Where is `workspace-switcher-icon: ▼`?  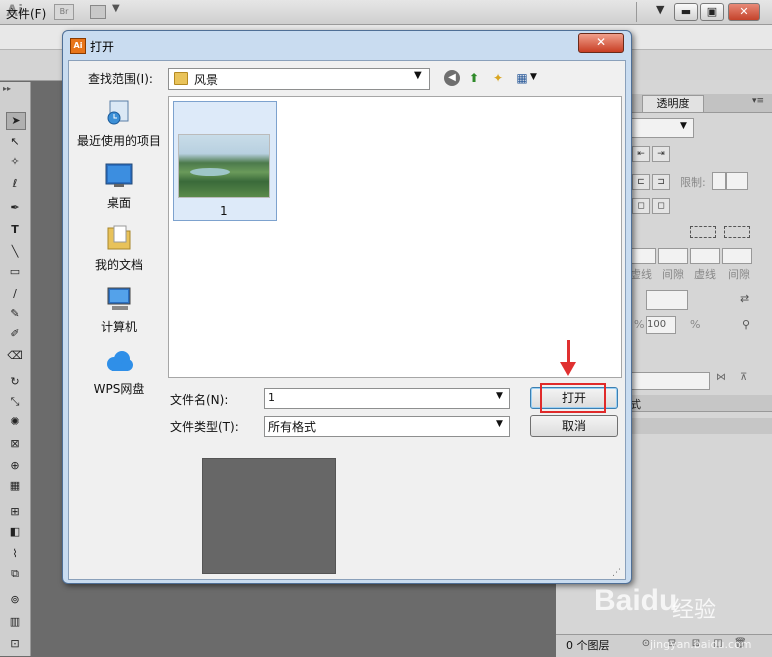
workspace-switcher-icon: ▼ is located at coordinates (660, 9).